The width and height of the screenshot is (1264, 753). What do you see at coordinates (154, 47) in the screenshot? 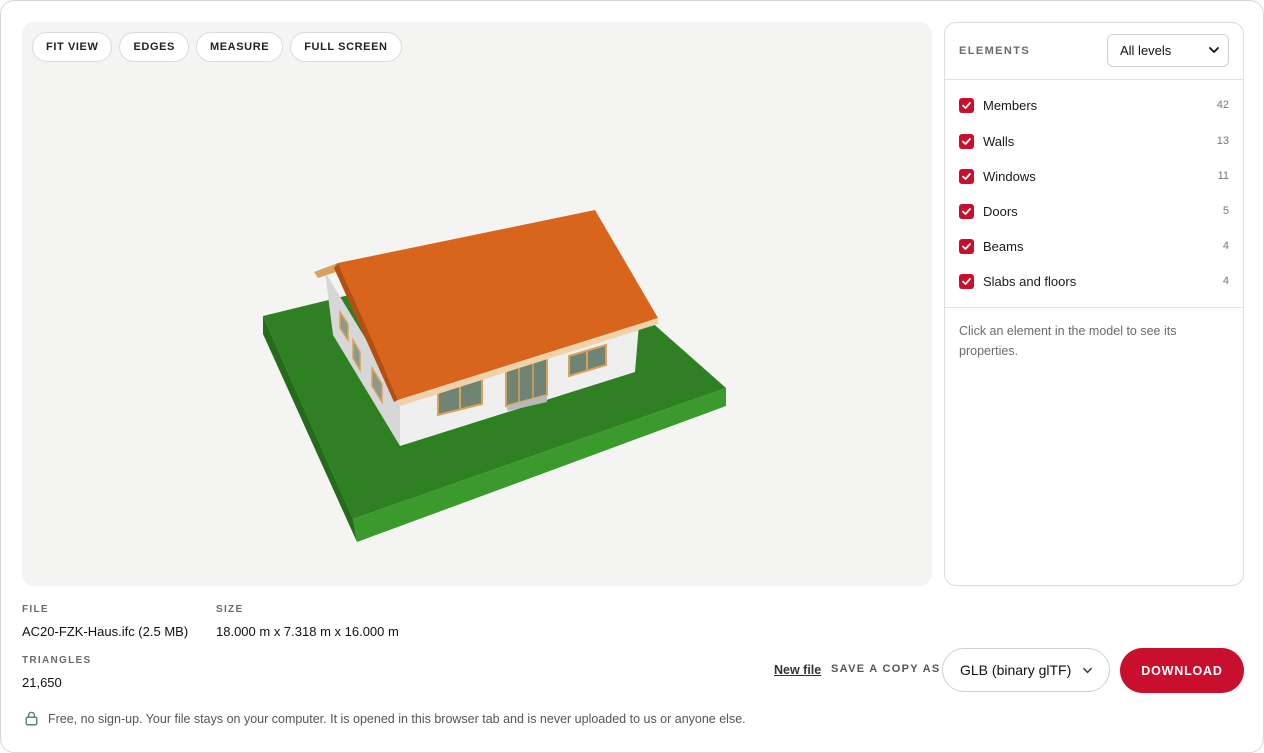
I see `edges-button: EDGES` at bounding box center [154, 47].